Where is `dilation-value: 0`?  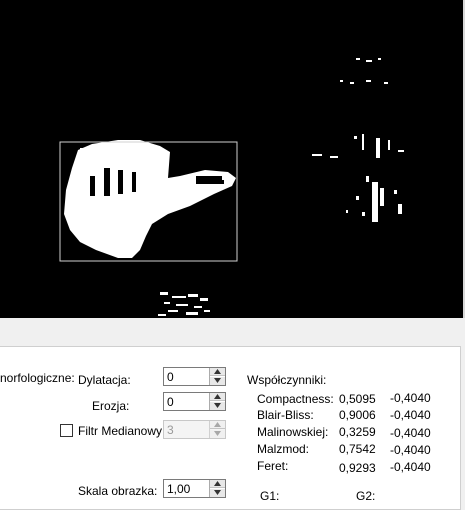
dilation-value: 0 is located at coordinates (170, 377).